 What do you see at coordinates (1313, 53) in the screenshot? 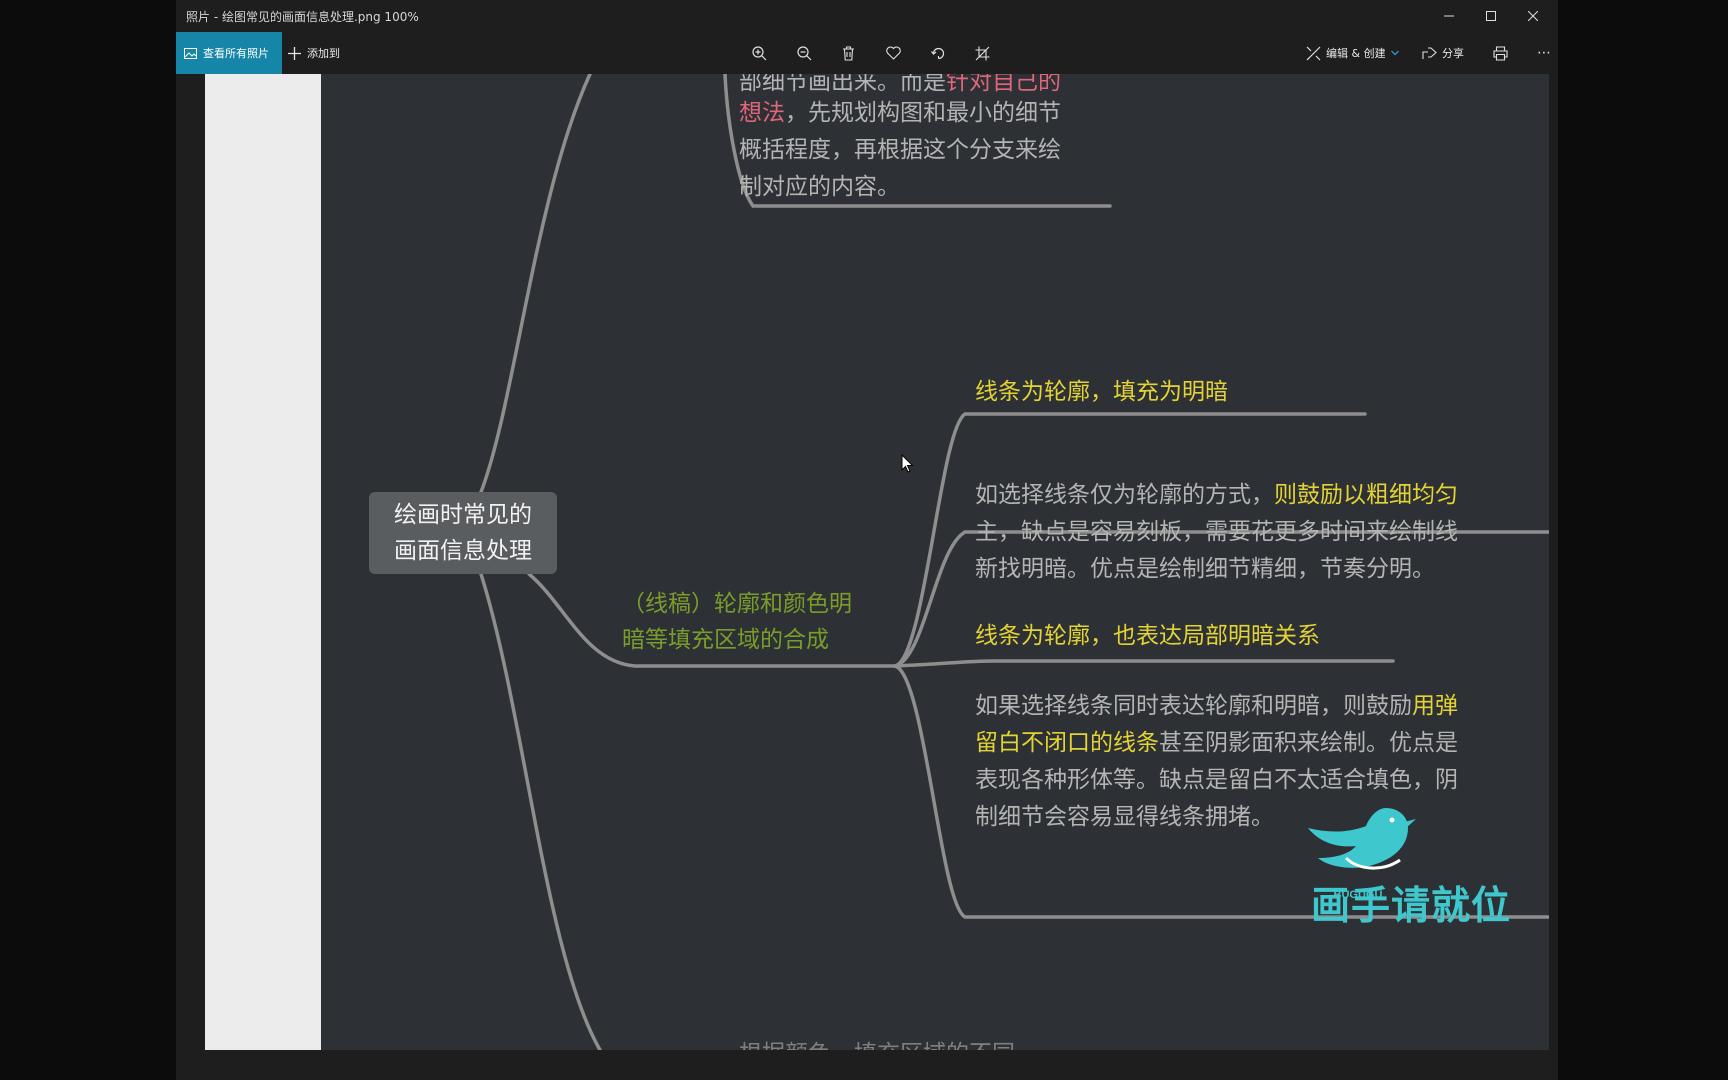
I see `edit-icon` at bounding box center [1313, 53].